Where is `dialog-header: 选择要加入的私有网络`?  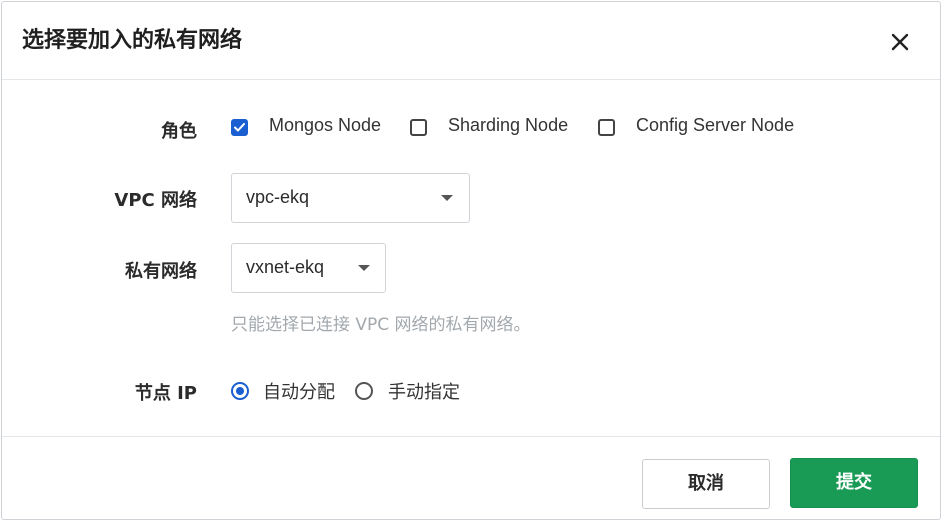
dialog-header: 选择要加入的私有网络 is located at coordinates (471, 41).